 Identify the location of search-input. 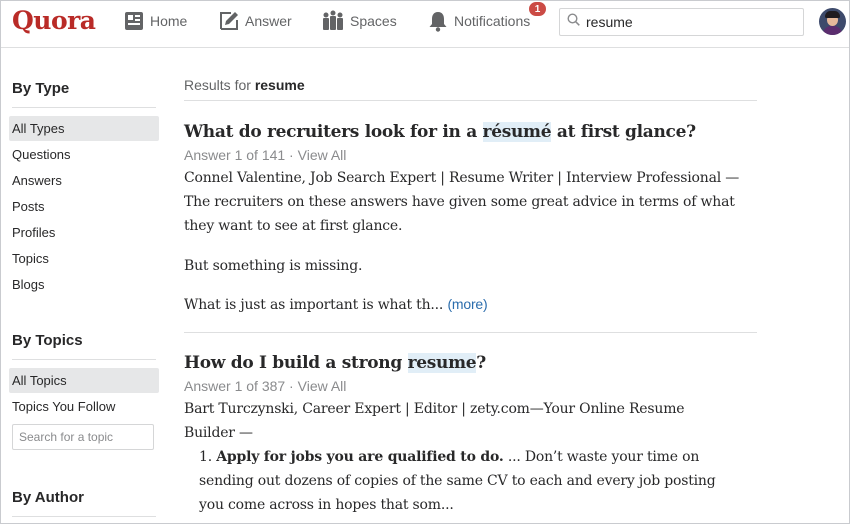
(686, 22).